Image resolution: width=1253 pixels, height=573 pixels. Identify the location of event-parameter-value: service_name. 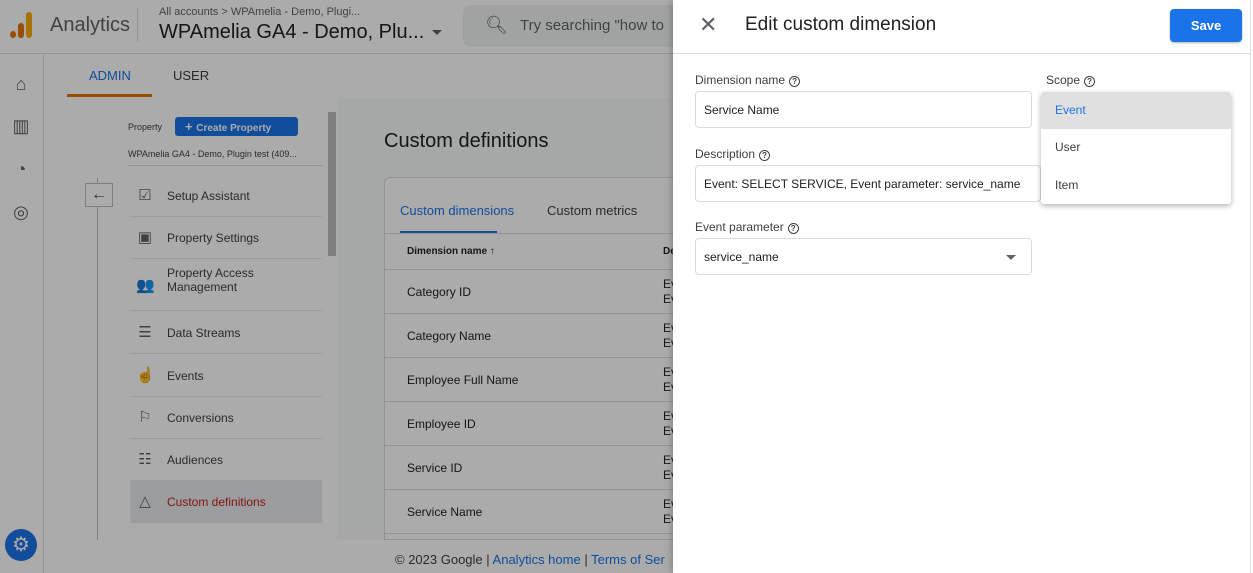
(741, 257).